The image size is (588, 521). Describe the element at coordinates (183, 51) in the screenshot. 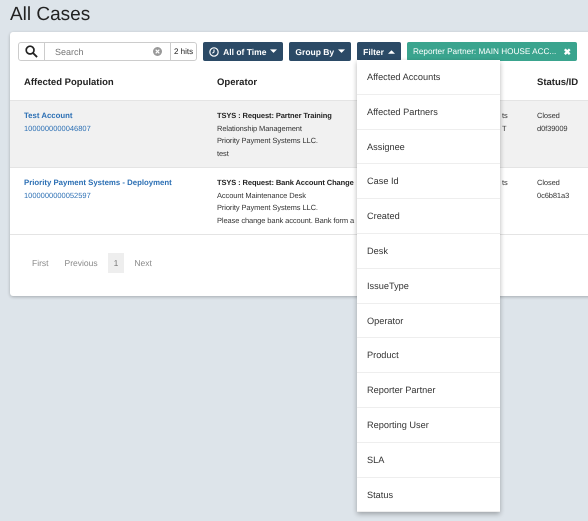

I see `hit-count: 2 hits` at that location.